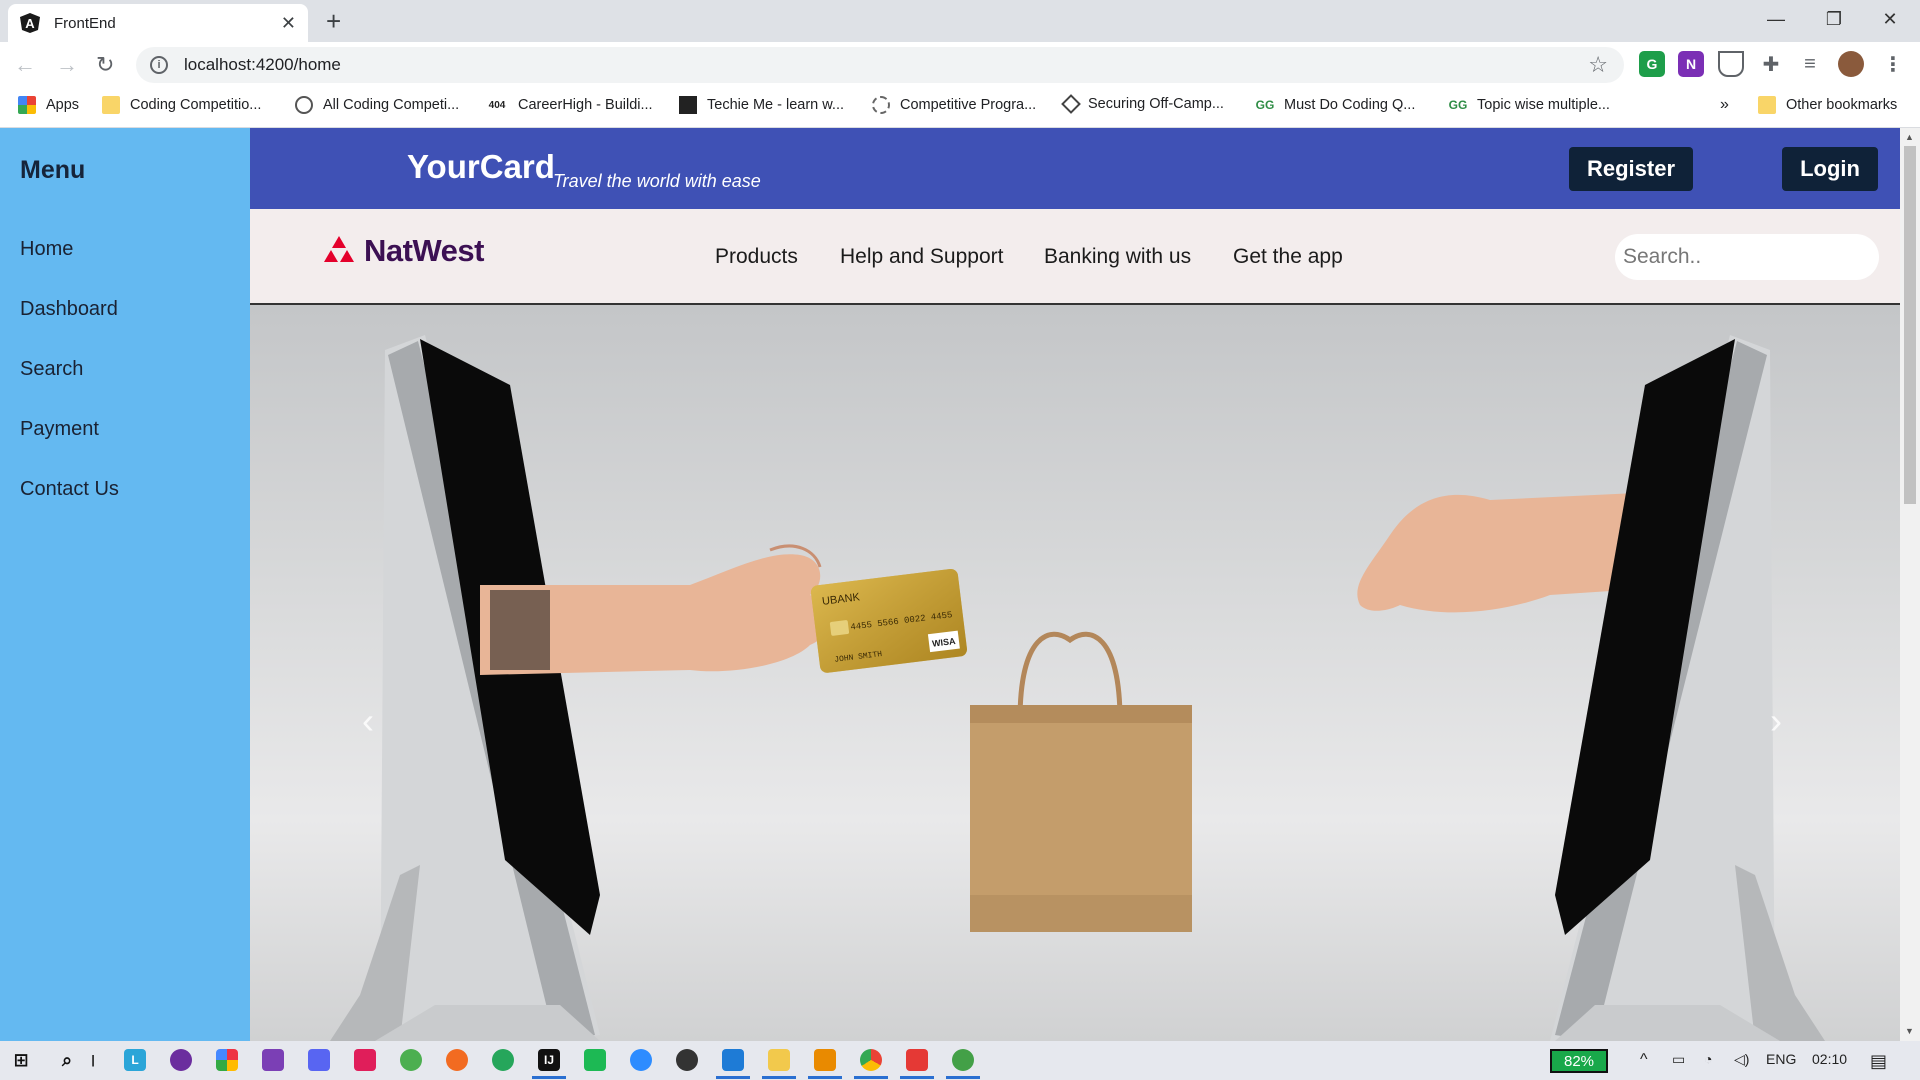 The image size is (1920, 1080). What do you see at coordinates (1909, 137) in the screenshot?
I see `scroll-up-icon: ▲` at bounding box center [1909, 137].